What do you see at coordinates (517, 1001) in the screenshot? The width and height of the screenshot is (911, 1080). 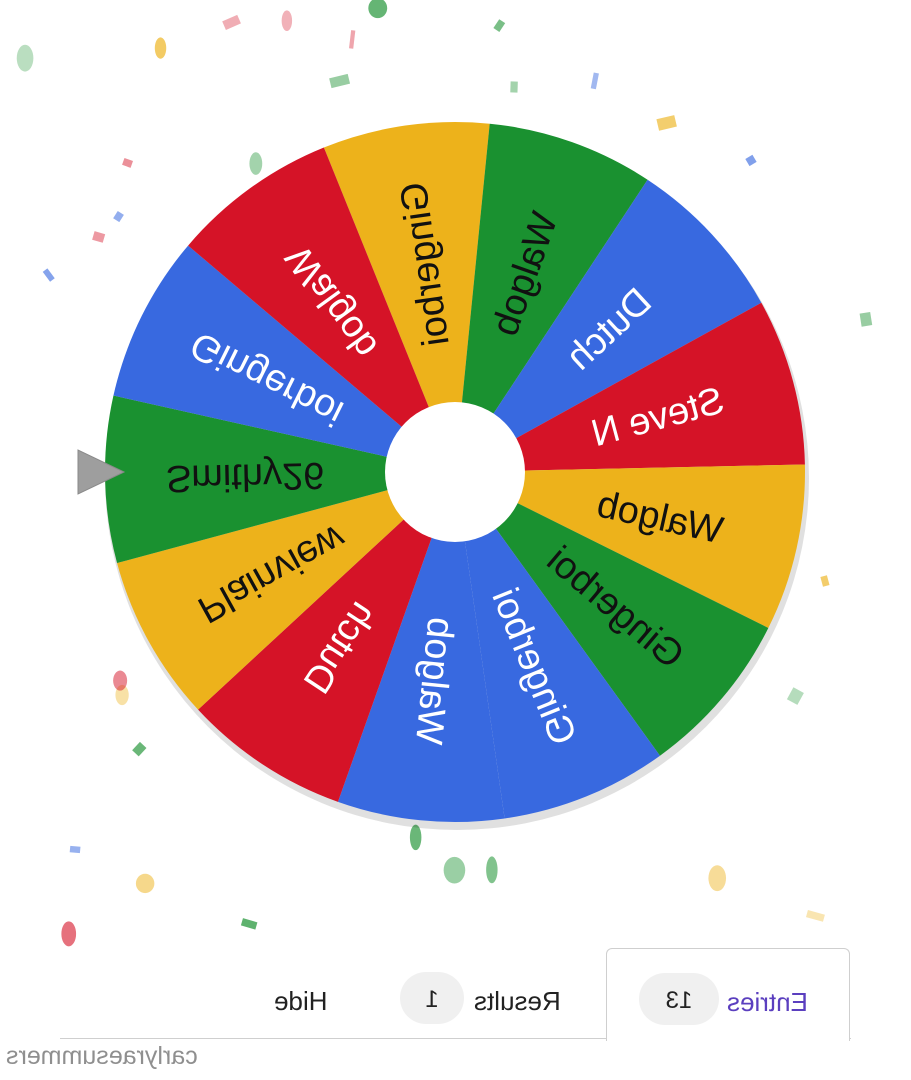 I see `results-label: Results` at bounding box center [517, 1001].